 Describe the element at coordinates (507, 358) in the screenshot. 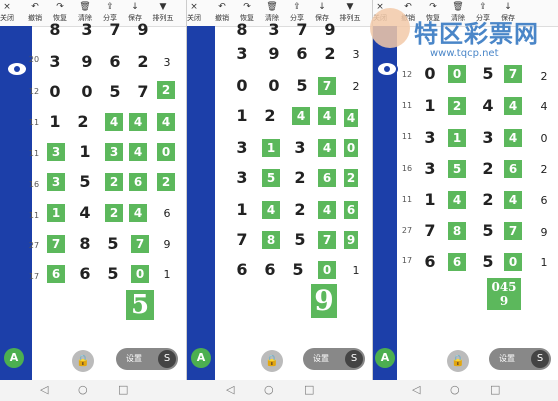

I see `settings-label: 设置` at that location.